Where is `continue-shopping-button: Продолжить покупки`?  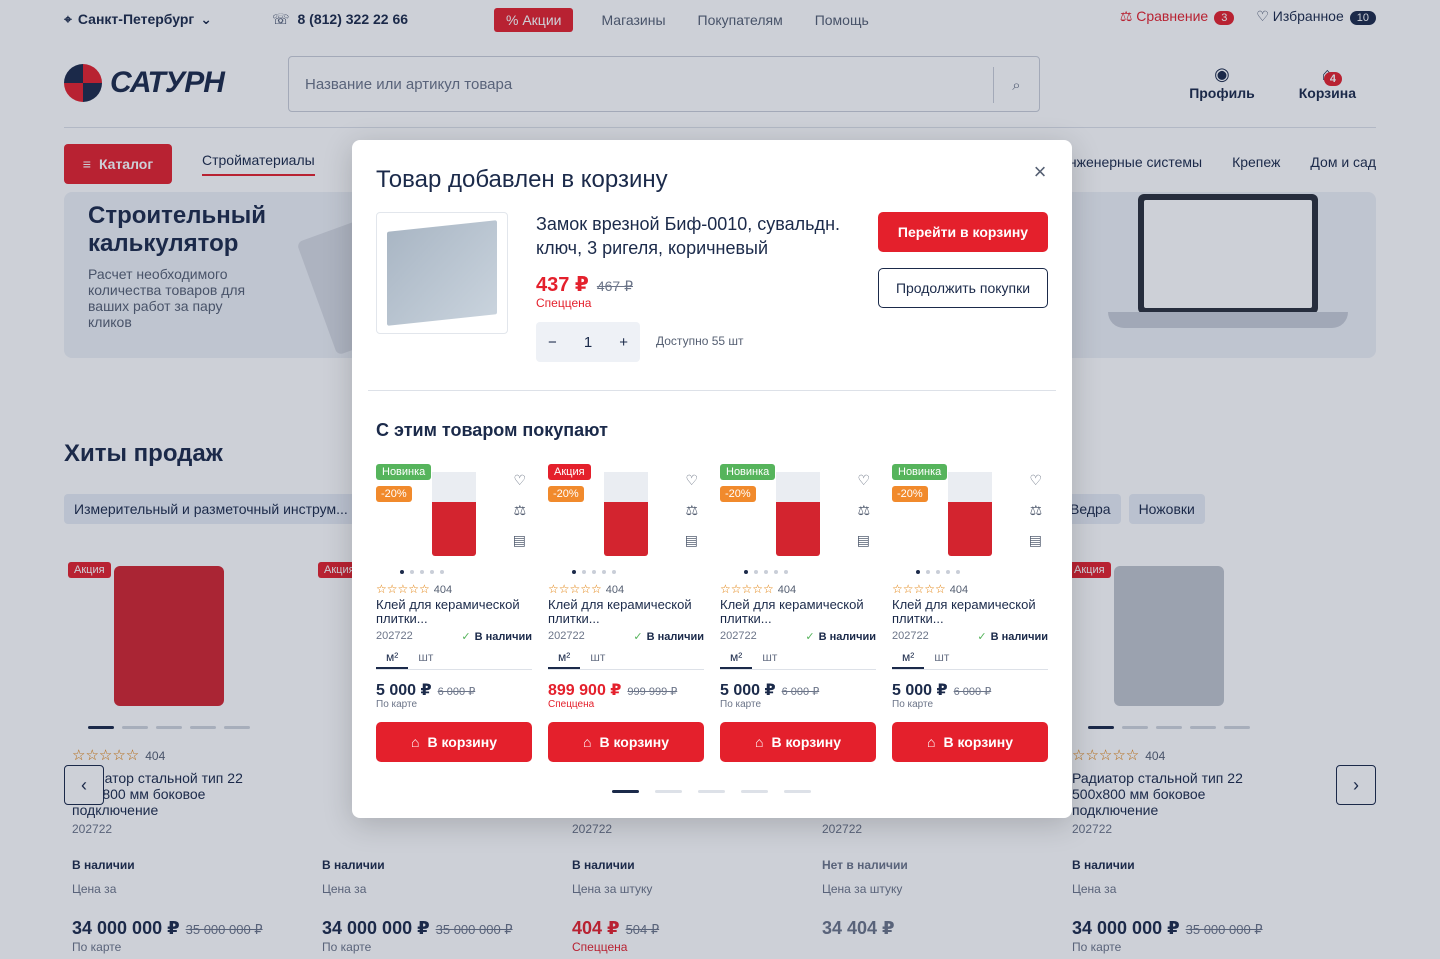 continue-shopping-button: Продолжить покупки is located at coordinates (963, 288).